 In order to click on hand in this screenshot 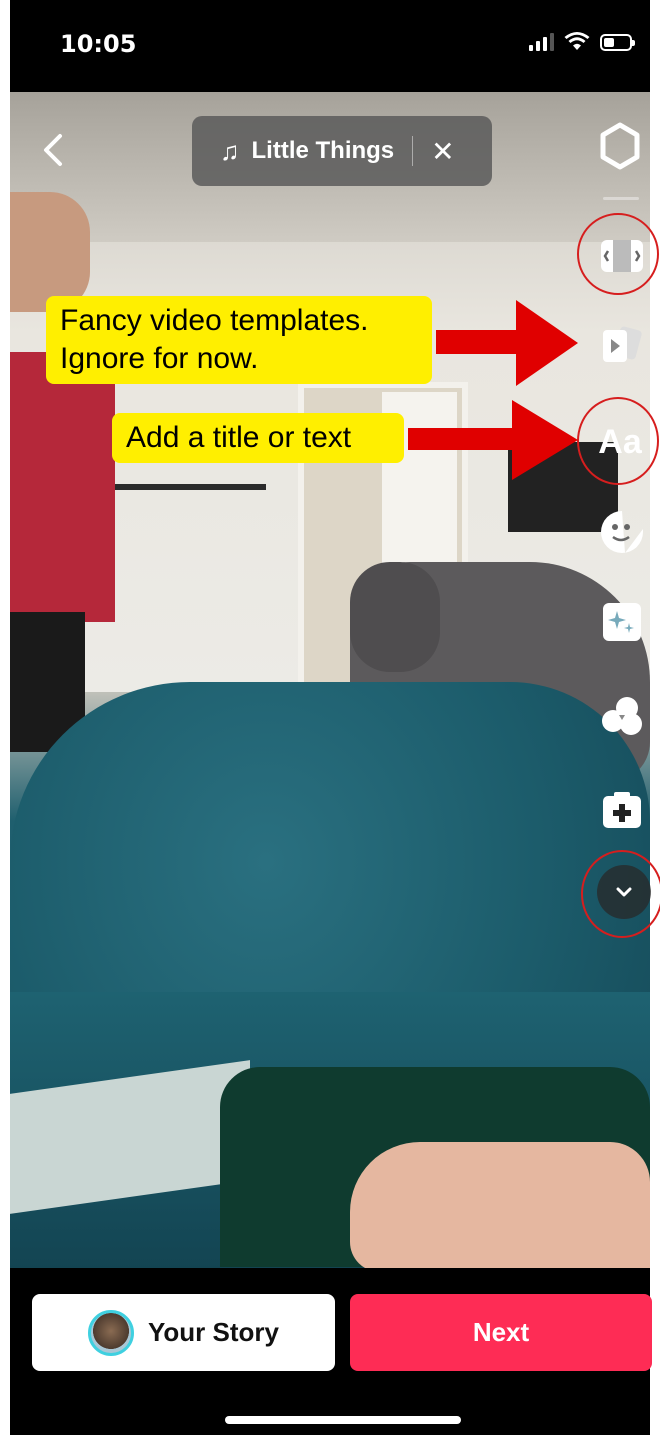, I will do `click(500, 1205)`.